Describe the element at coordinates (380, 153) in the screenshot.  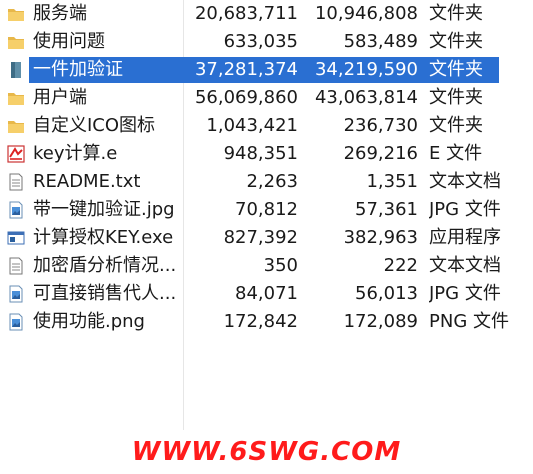
I see `packed-size: 269,216` at that location.